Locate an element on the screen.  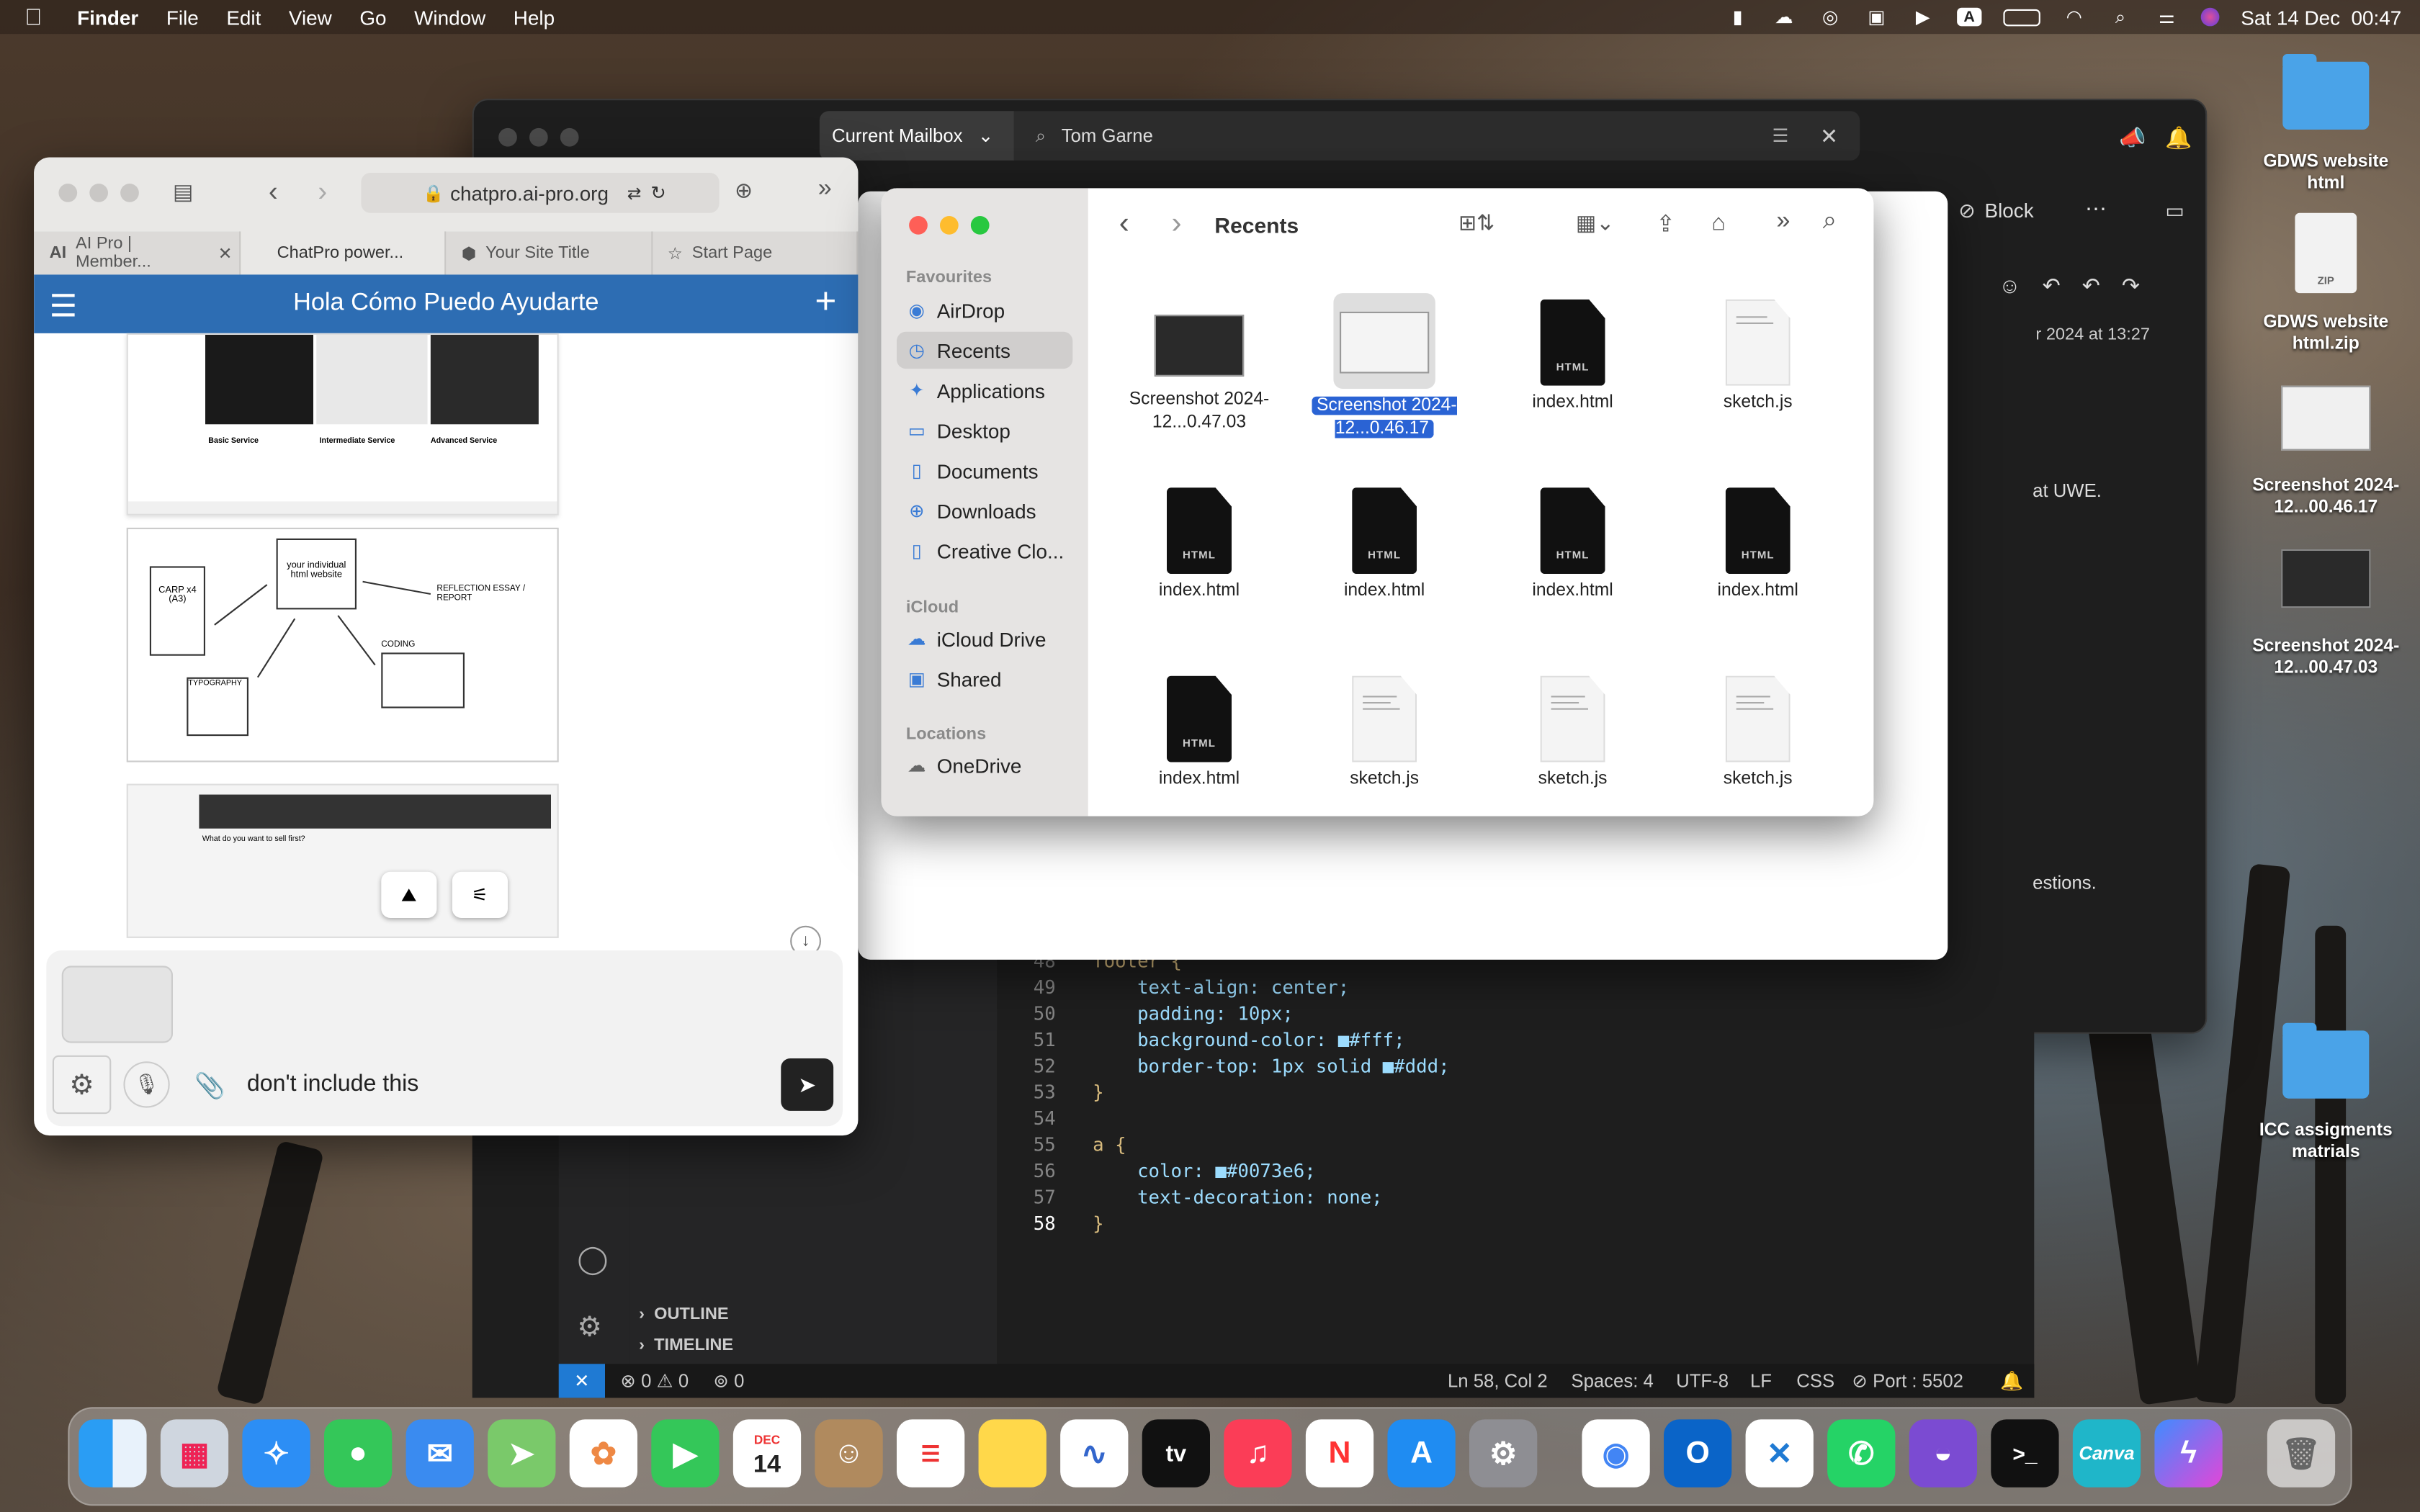
canva-icon: Canva is located at coordinates (2106, 1453).